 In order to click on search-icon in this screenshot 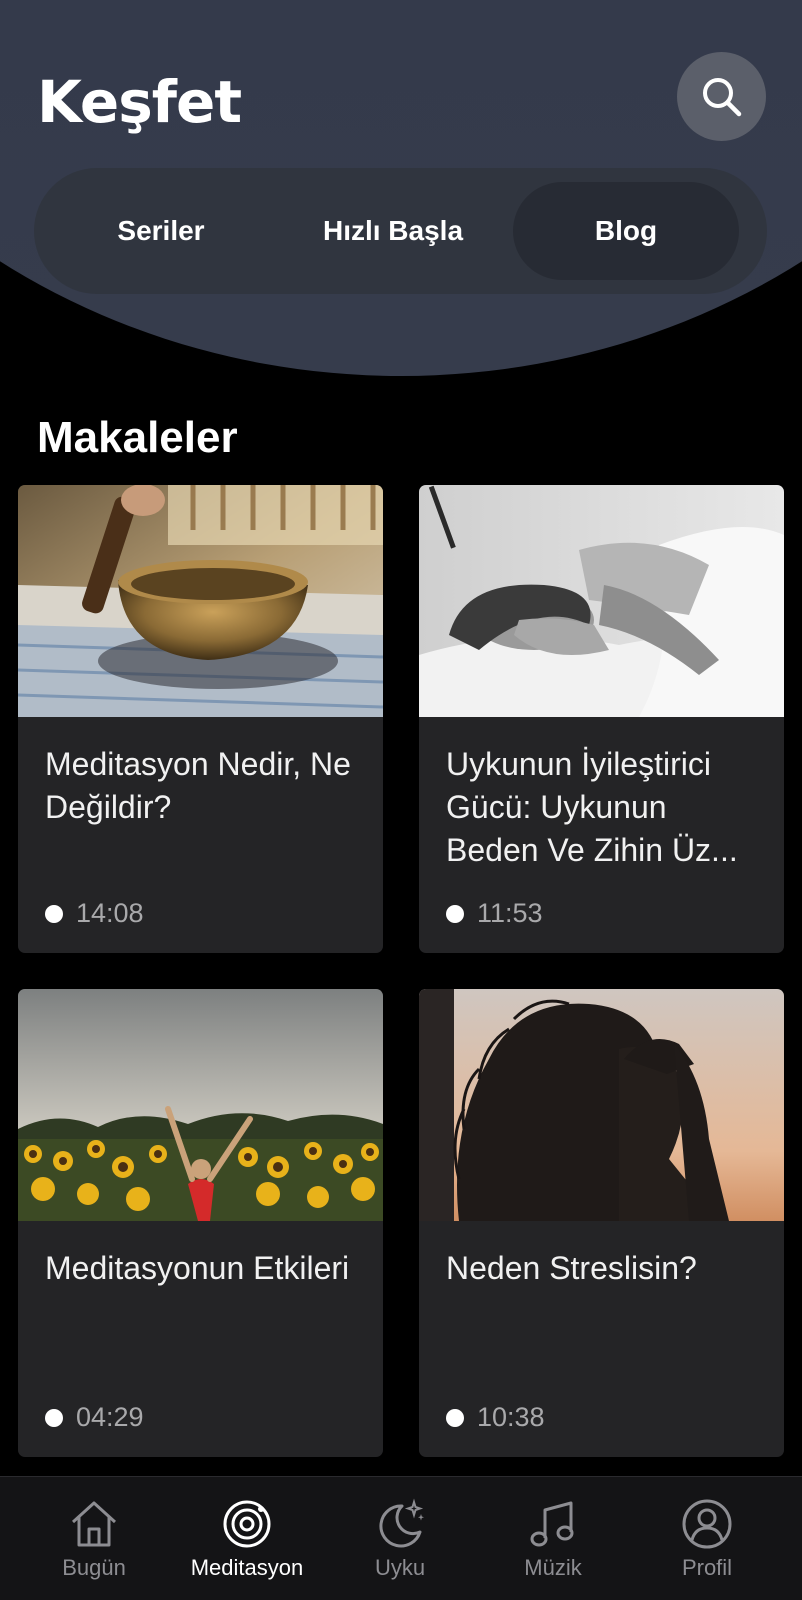, I will do `click(721, 96)`.